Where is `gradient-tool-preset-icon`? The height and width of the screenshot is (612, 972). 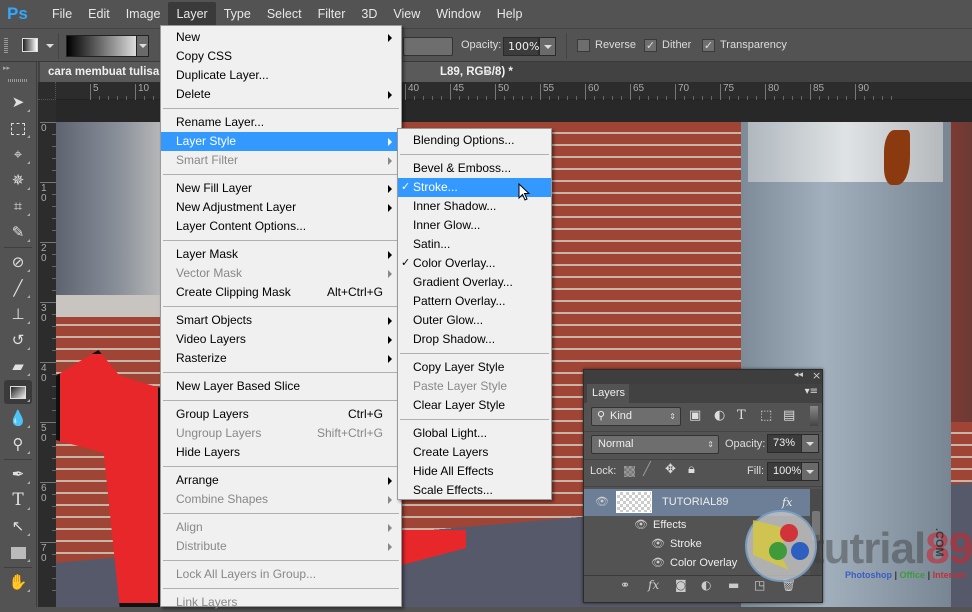 gradient-tool-preset-icon is located at coordinates (30, 45).